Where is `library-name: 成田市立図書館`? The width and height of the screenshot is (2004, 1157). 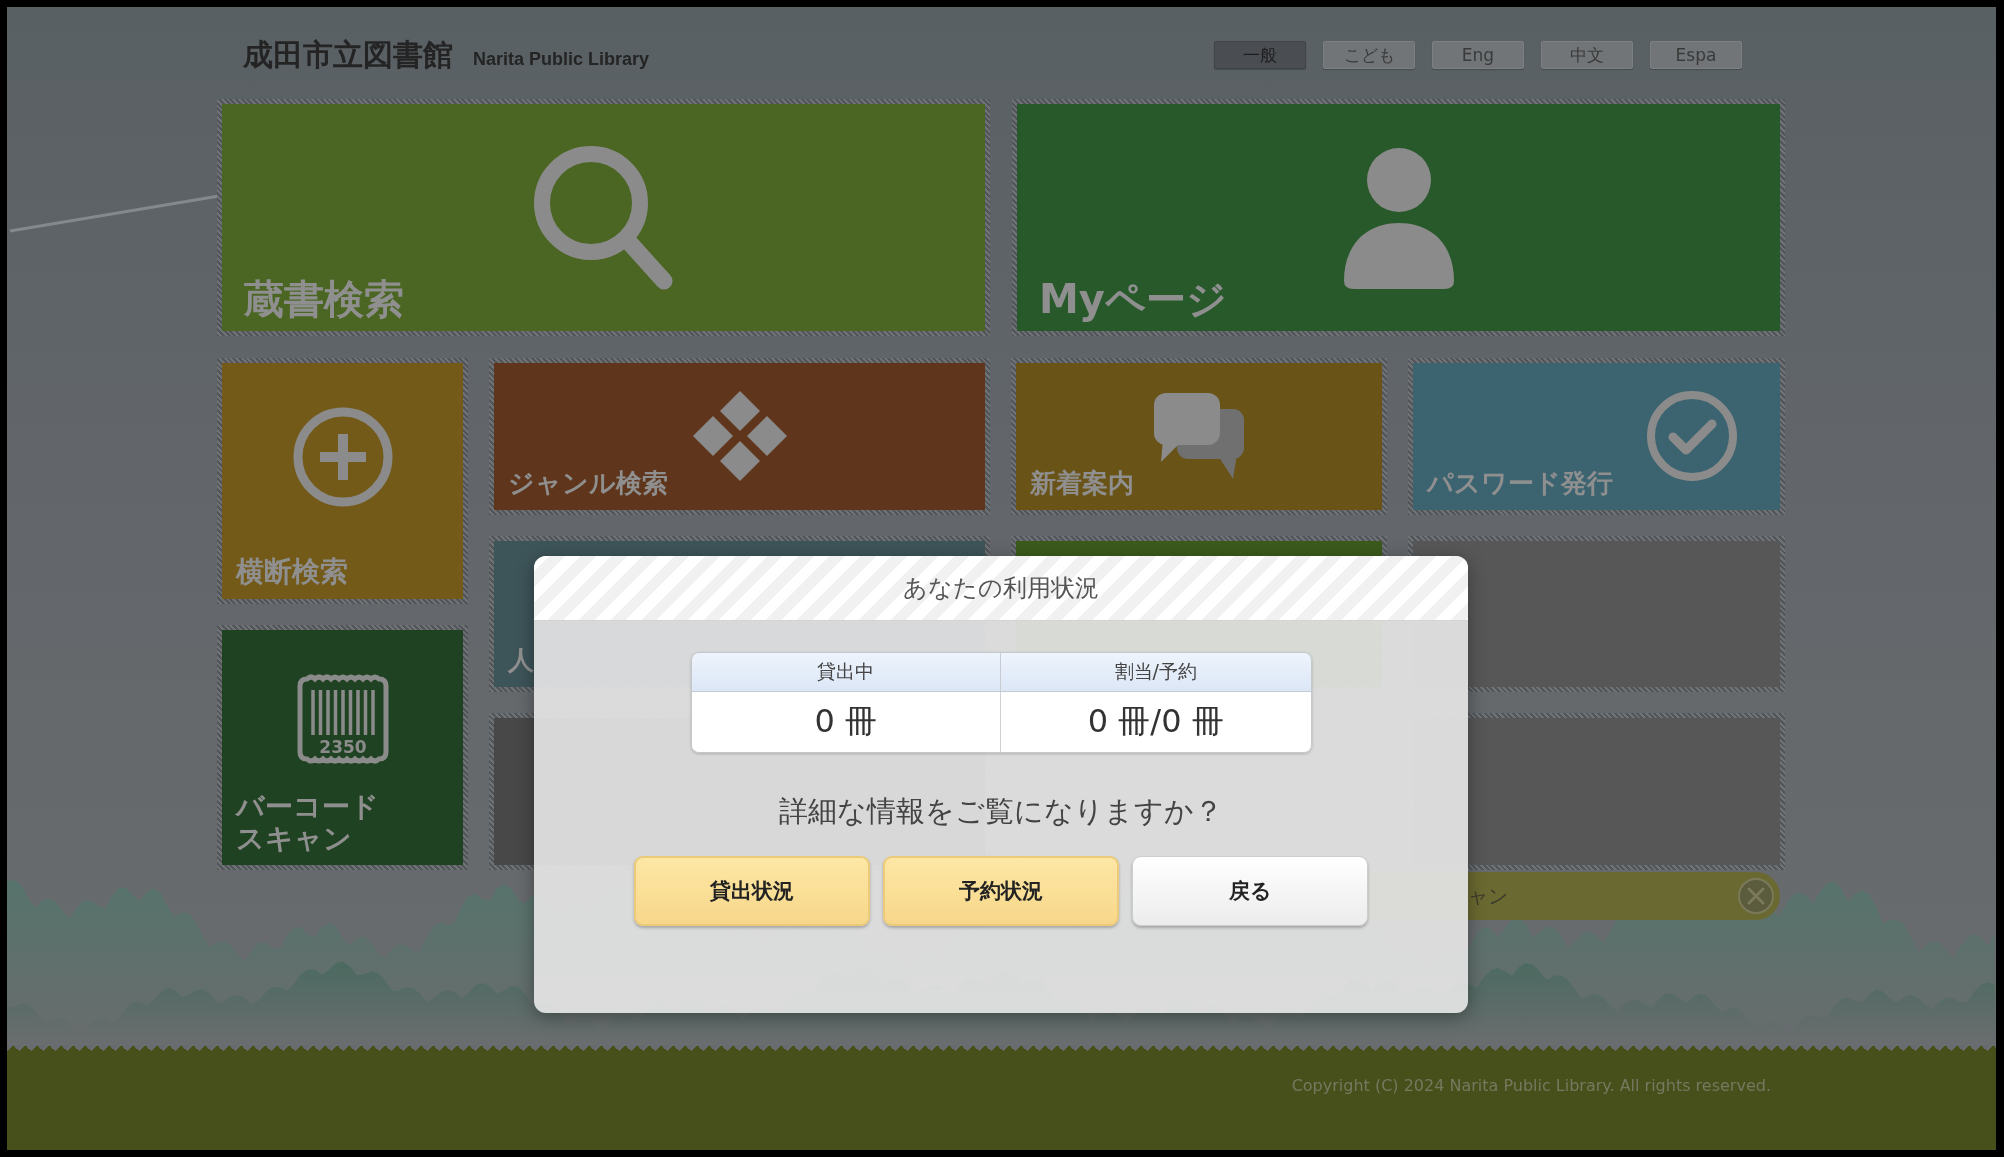
library-name: 成田市立図書館 is located at coordinates (348, 55).